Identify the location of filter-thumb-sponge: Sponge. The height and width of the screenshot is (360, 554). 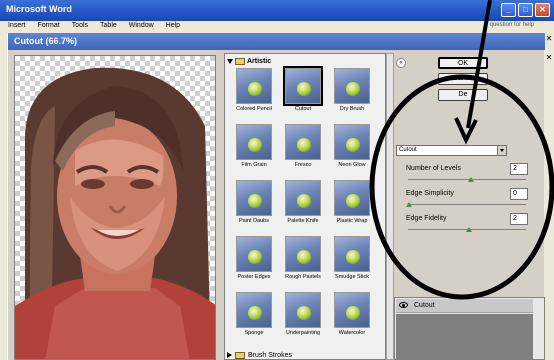
(254, 316).